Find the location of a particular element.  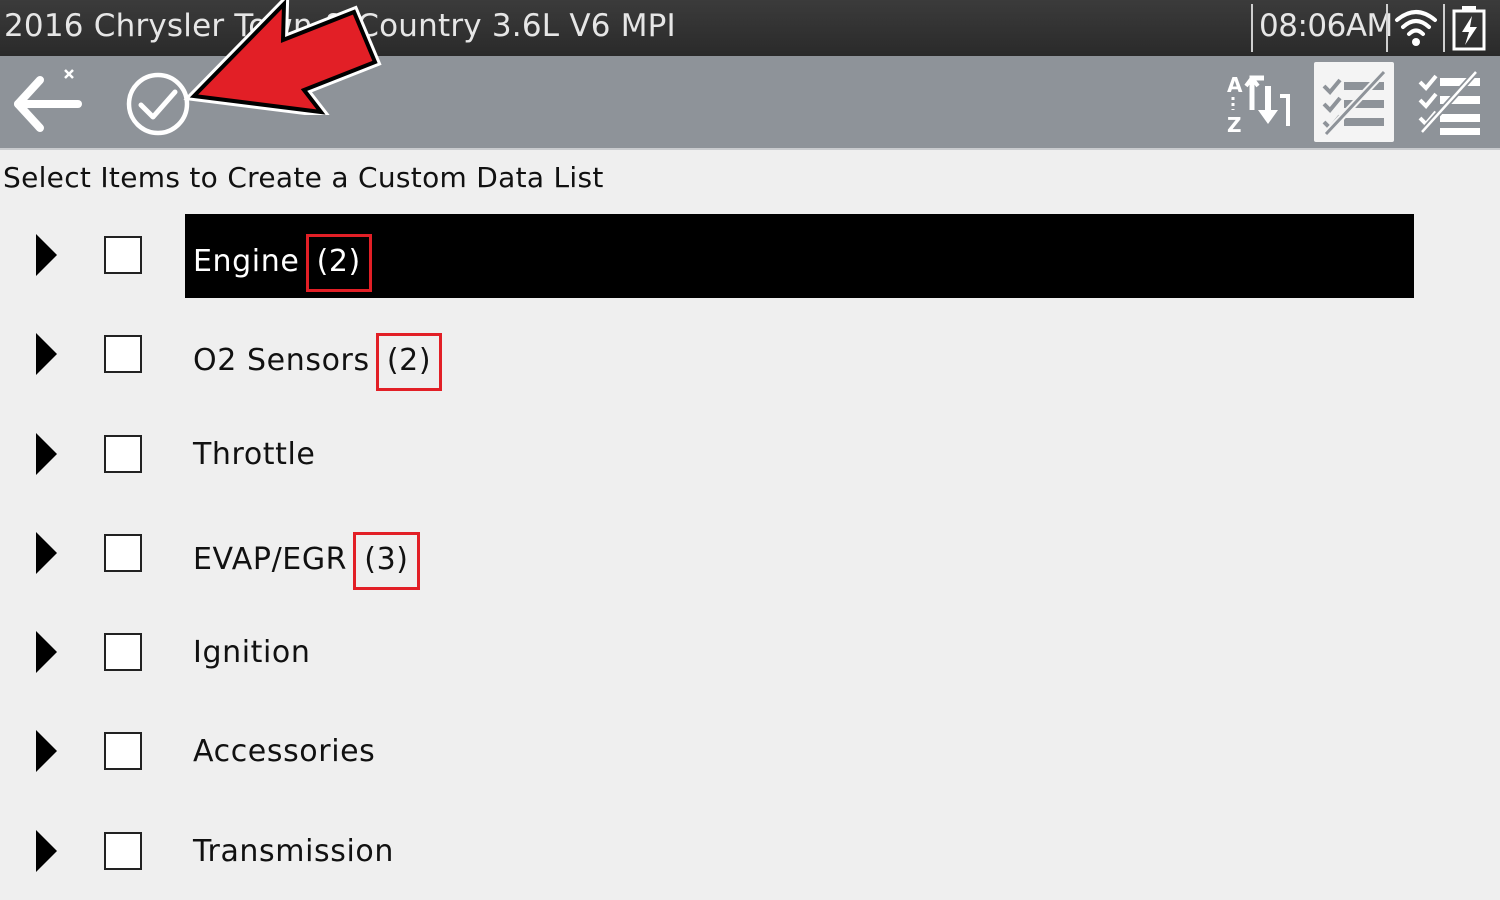

list-item: EVAP/EGR (3) is located at coordinates (750, 559).